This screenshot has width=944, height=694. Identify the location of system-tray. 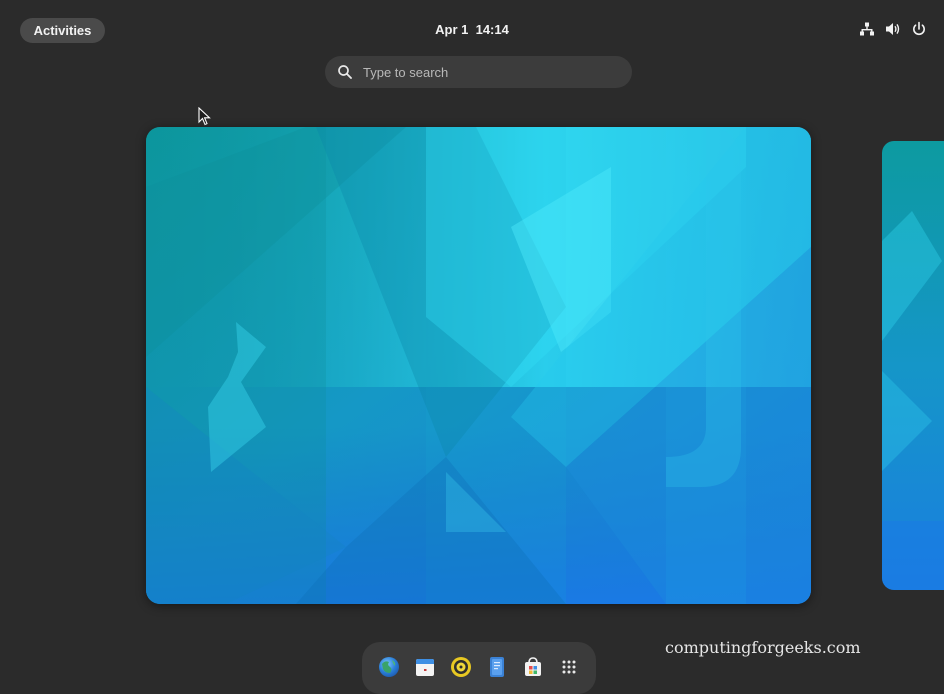
(893, 29).